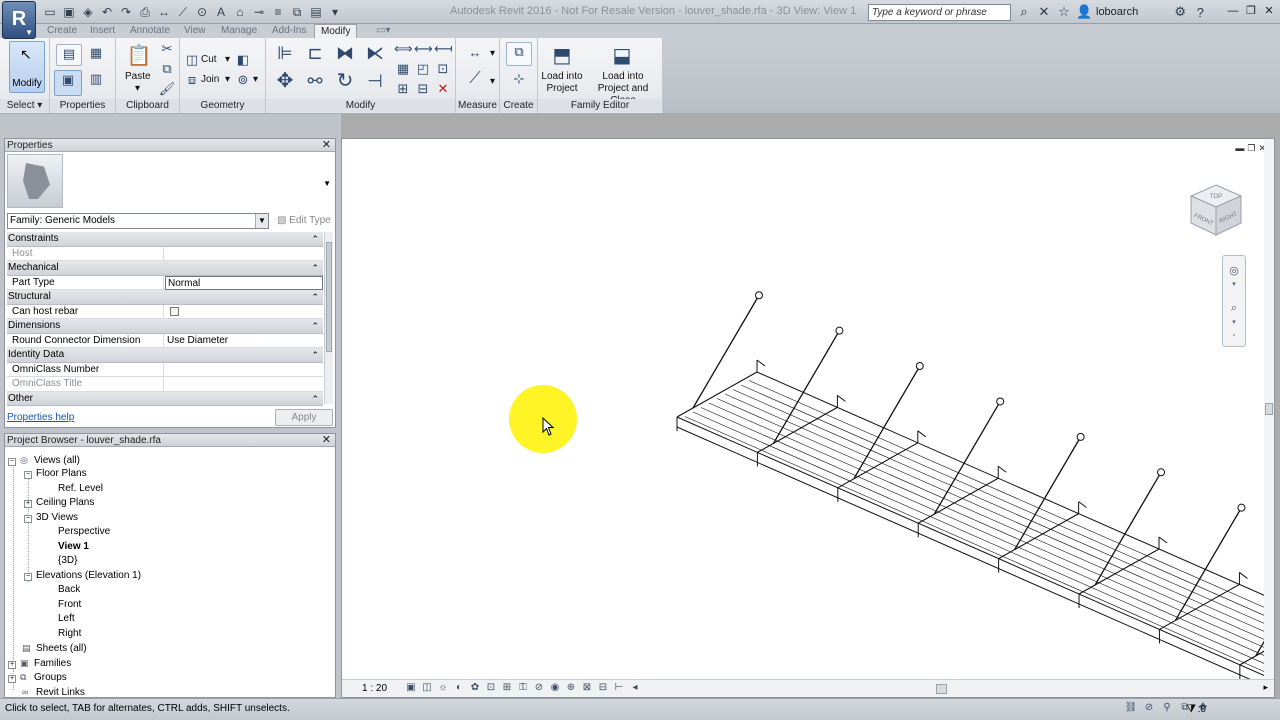 Image resolution: width=1280 pixels, height=720 pixels. I want to click on minimize-ribbon-icon: ▭▾, so click(383, 31).